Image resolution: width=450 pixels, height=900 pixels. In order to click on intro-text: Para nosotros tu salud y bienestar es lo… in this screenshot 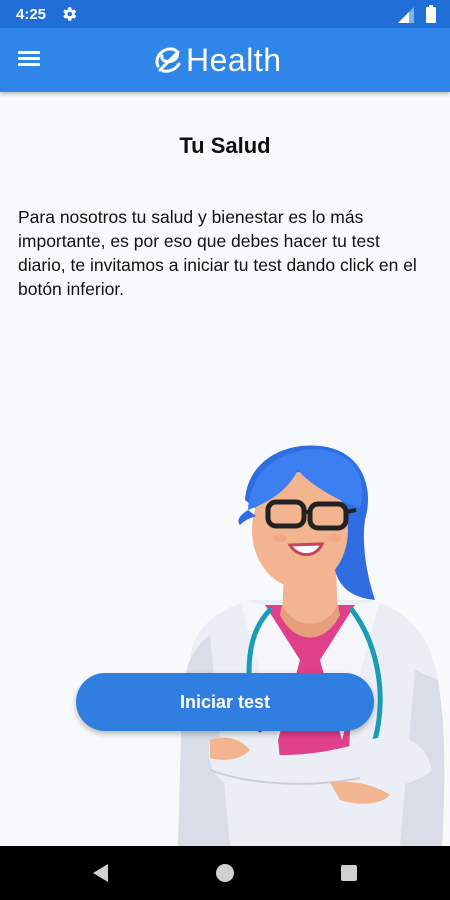, I will do `click(217, 253)`.